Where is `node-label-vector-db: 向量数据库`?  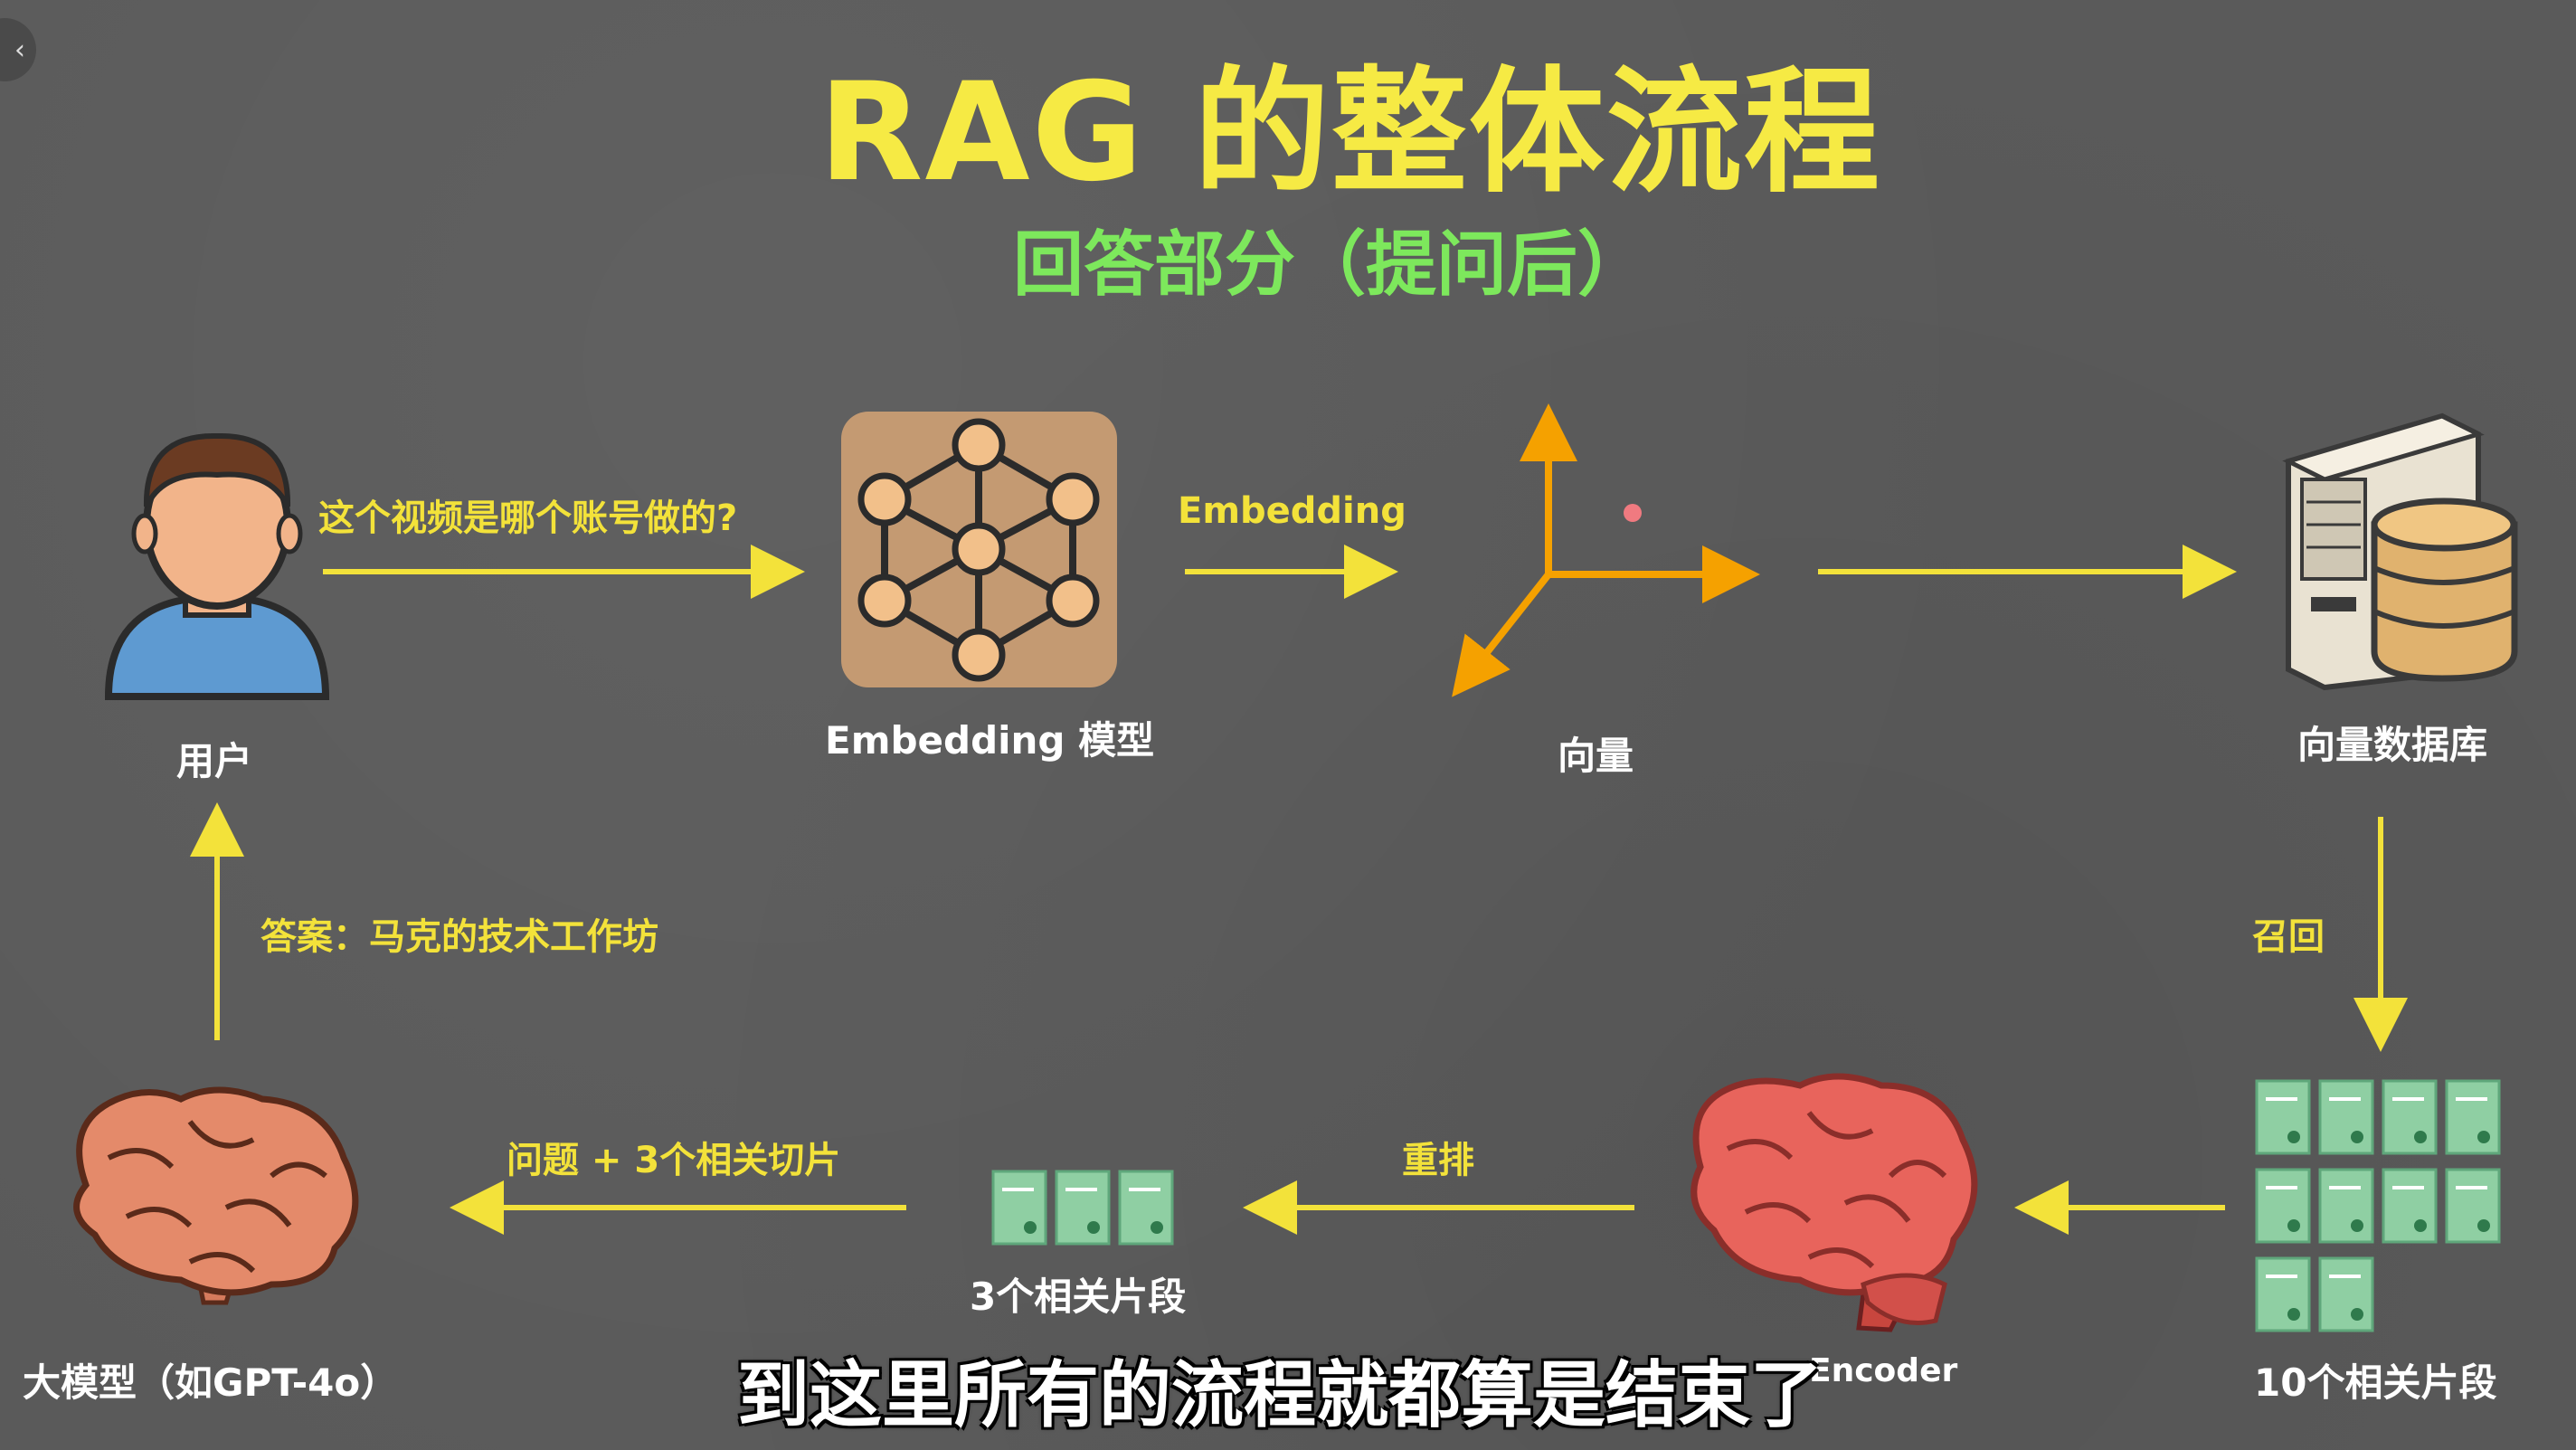
node-label-vector-db: 向量数据库 is located at coordinates (2392, 745).